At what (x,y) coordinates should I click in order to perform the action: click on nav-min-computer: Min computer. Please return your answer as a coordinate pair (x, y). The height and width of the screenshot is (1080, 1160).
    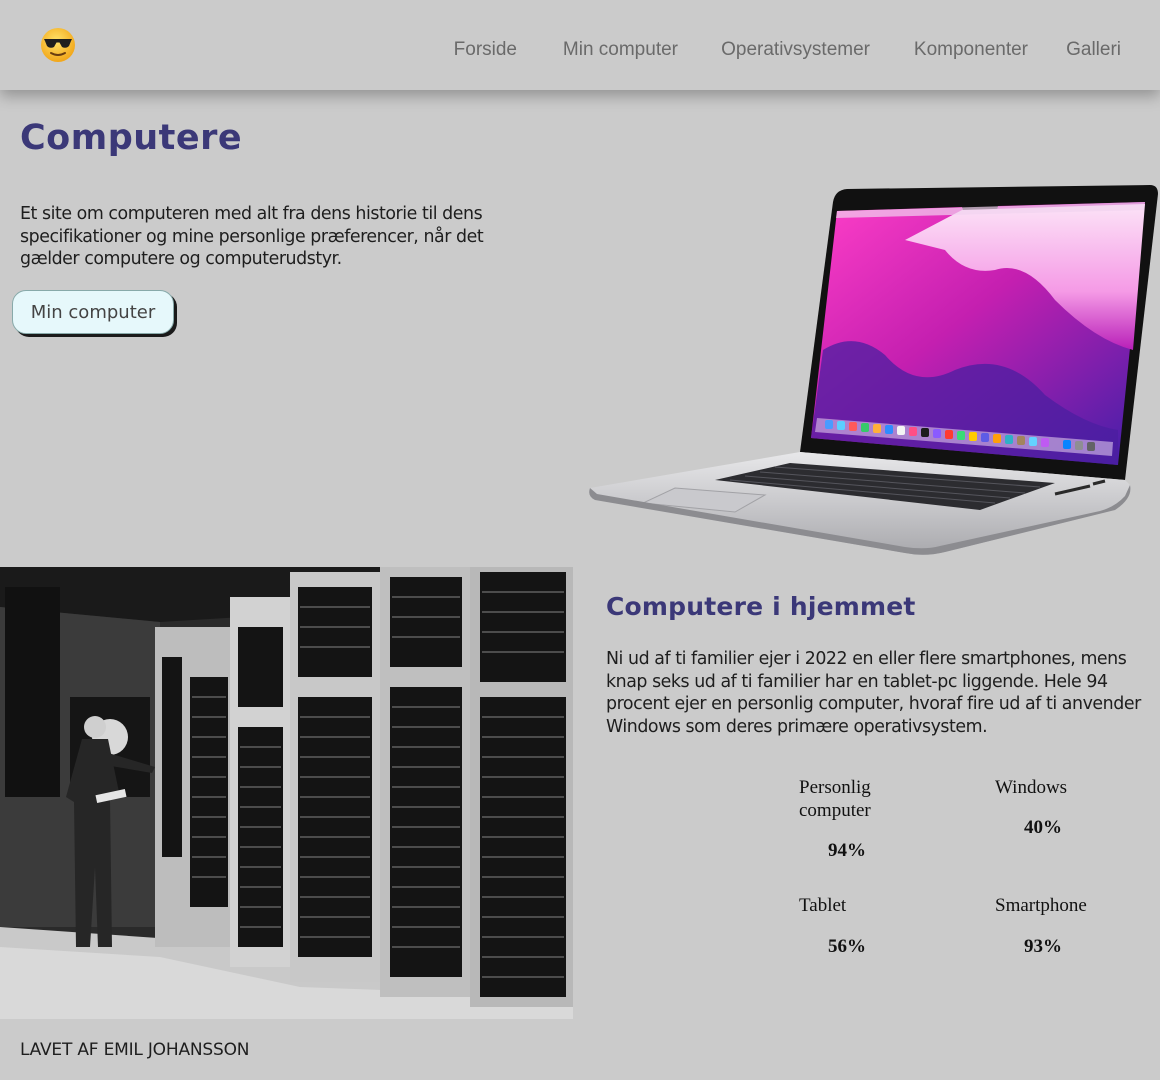
    Looking at the image, I should click on (620, 50).